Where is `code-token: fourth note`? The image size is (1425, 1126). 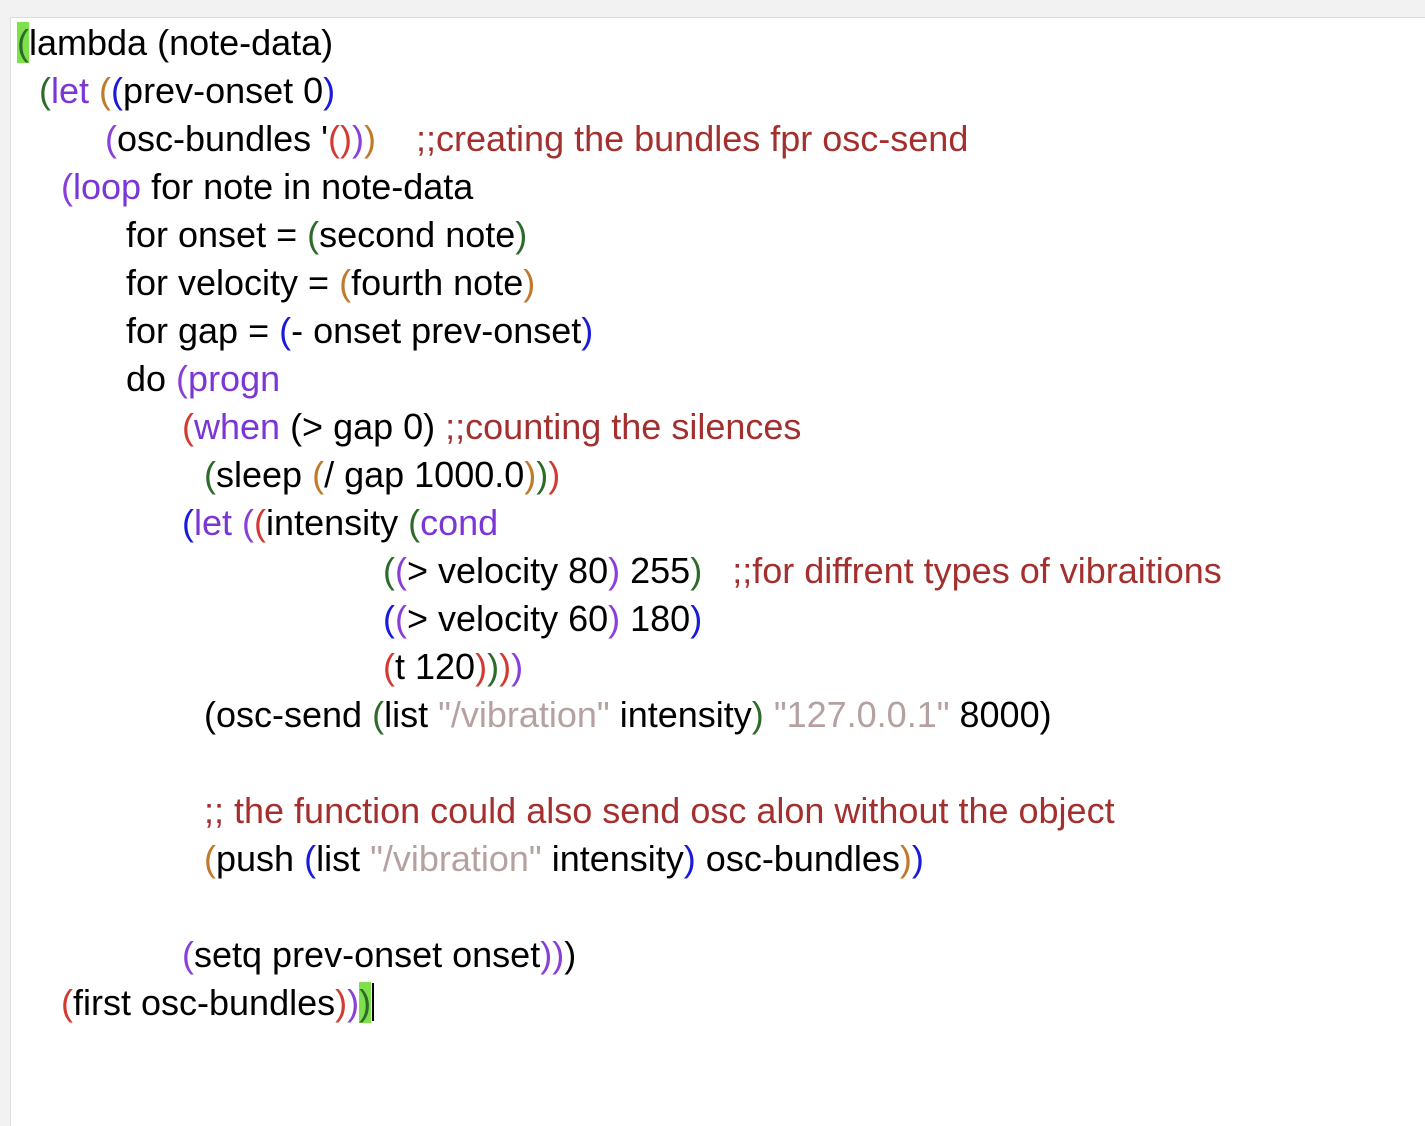 code-token: fourth note is located at coordinates (437, 282).